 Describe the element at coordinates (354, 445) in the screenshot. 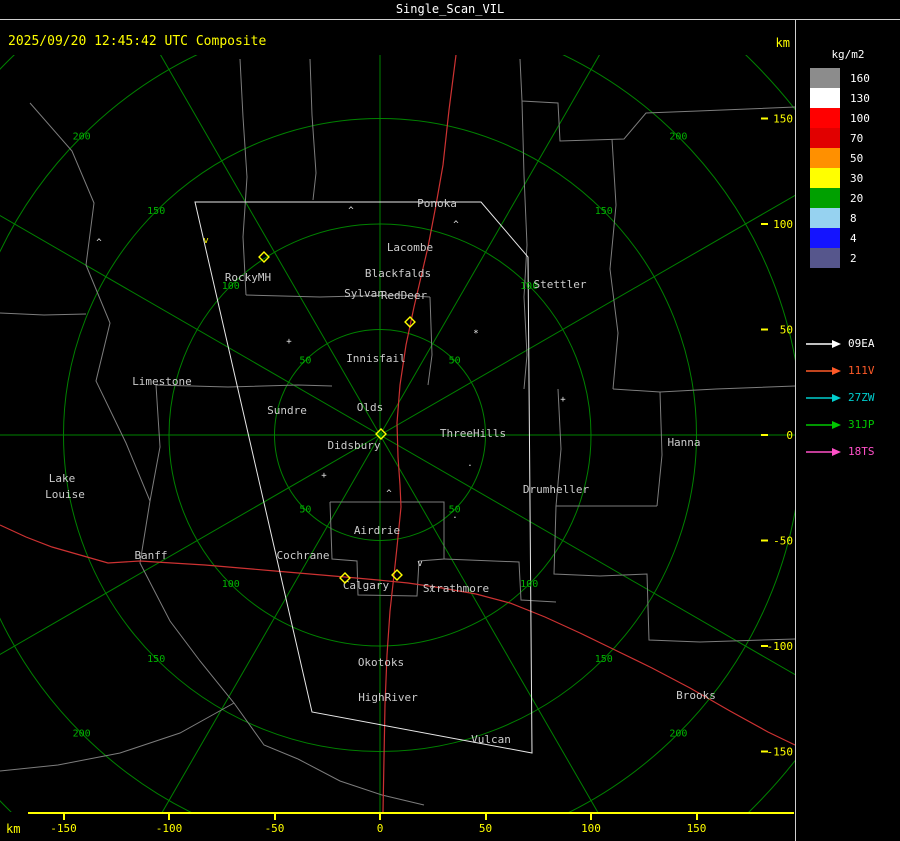

I see `city-label-didsbury: Didsbury` at that location.